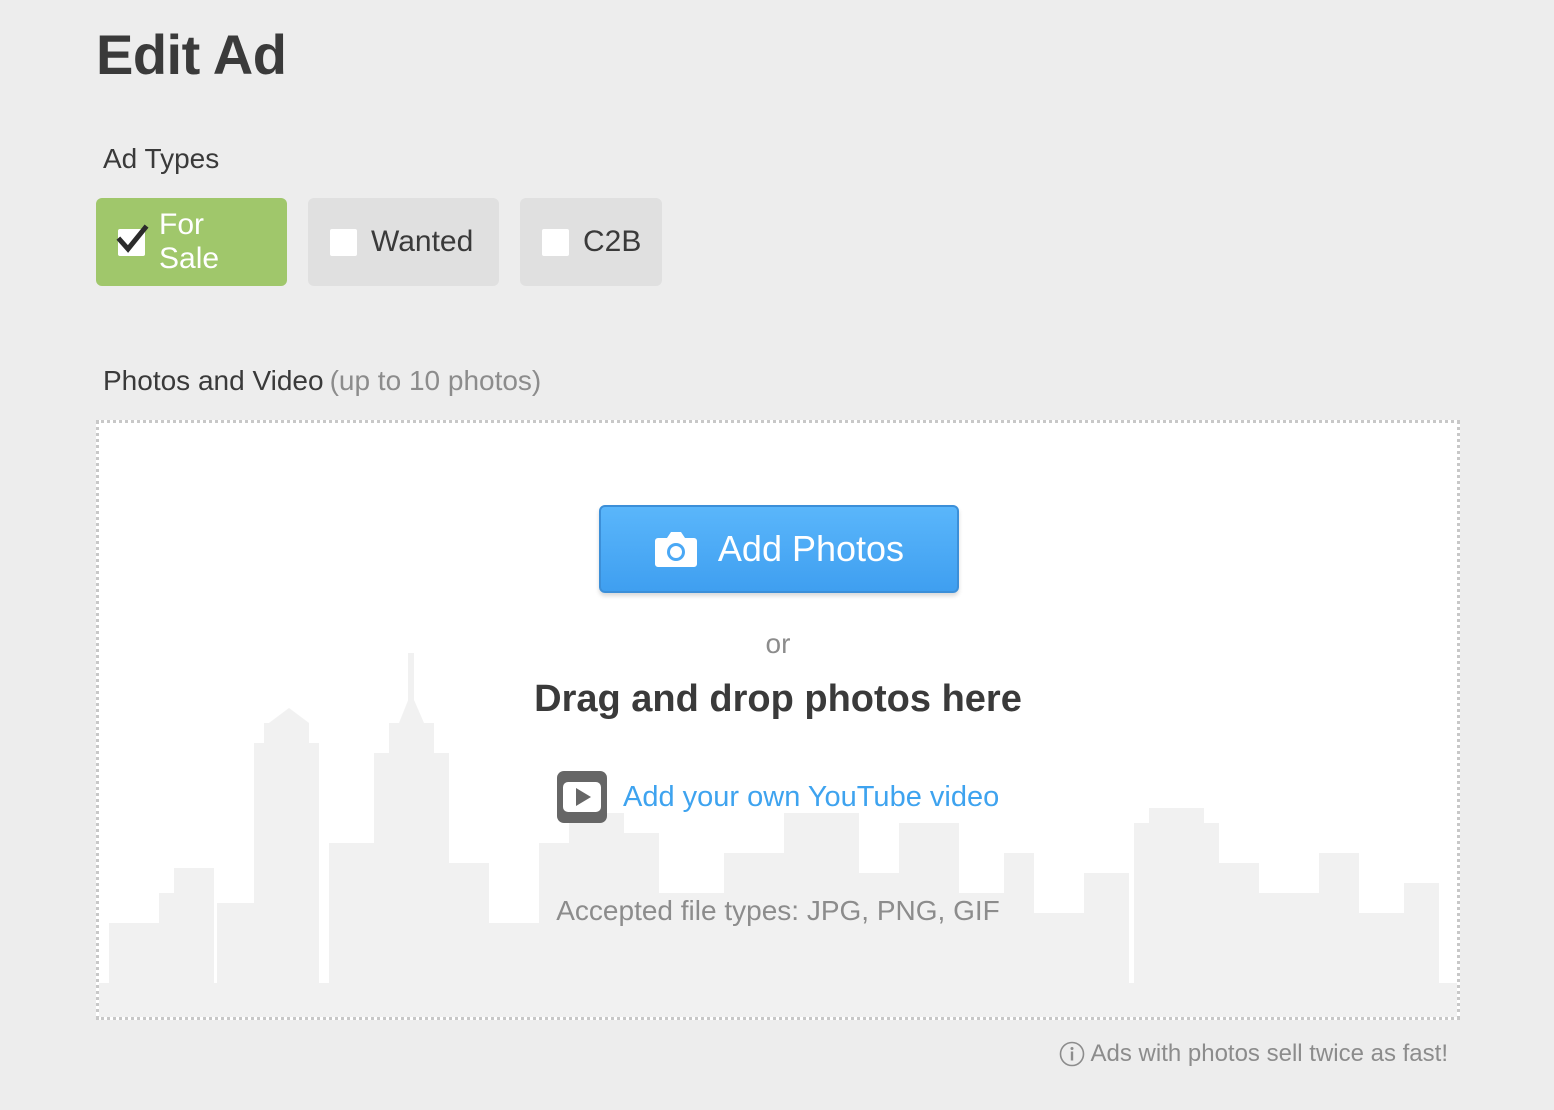 This screenshot has height=1110, width=1554. Describe the element at coordinates (676, 549) in the screenshot. I see `camera-icon` at that location.